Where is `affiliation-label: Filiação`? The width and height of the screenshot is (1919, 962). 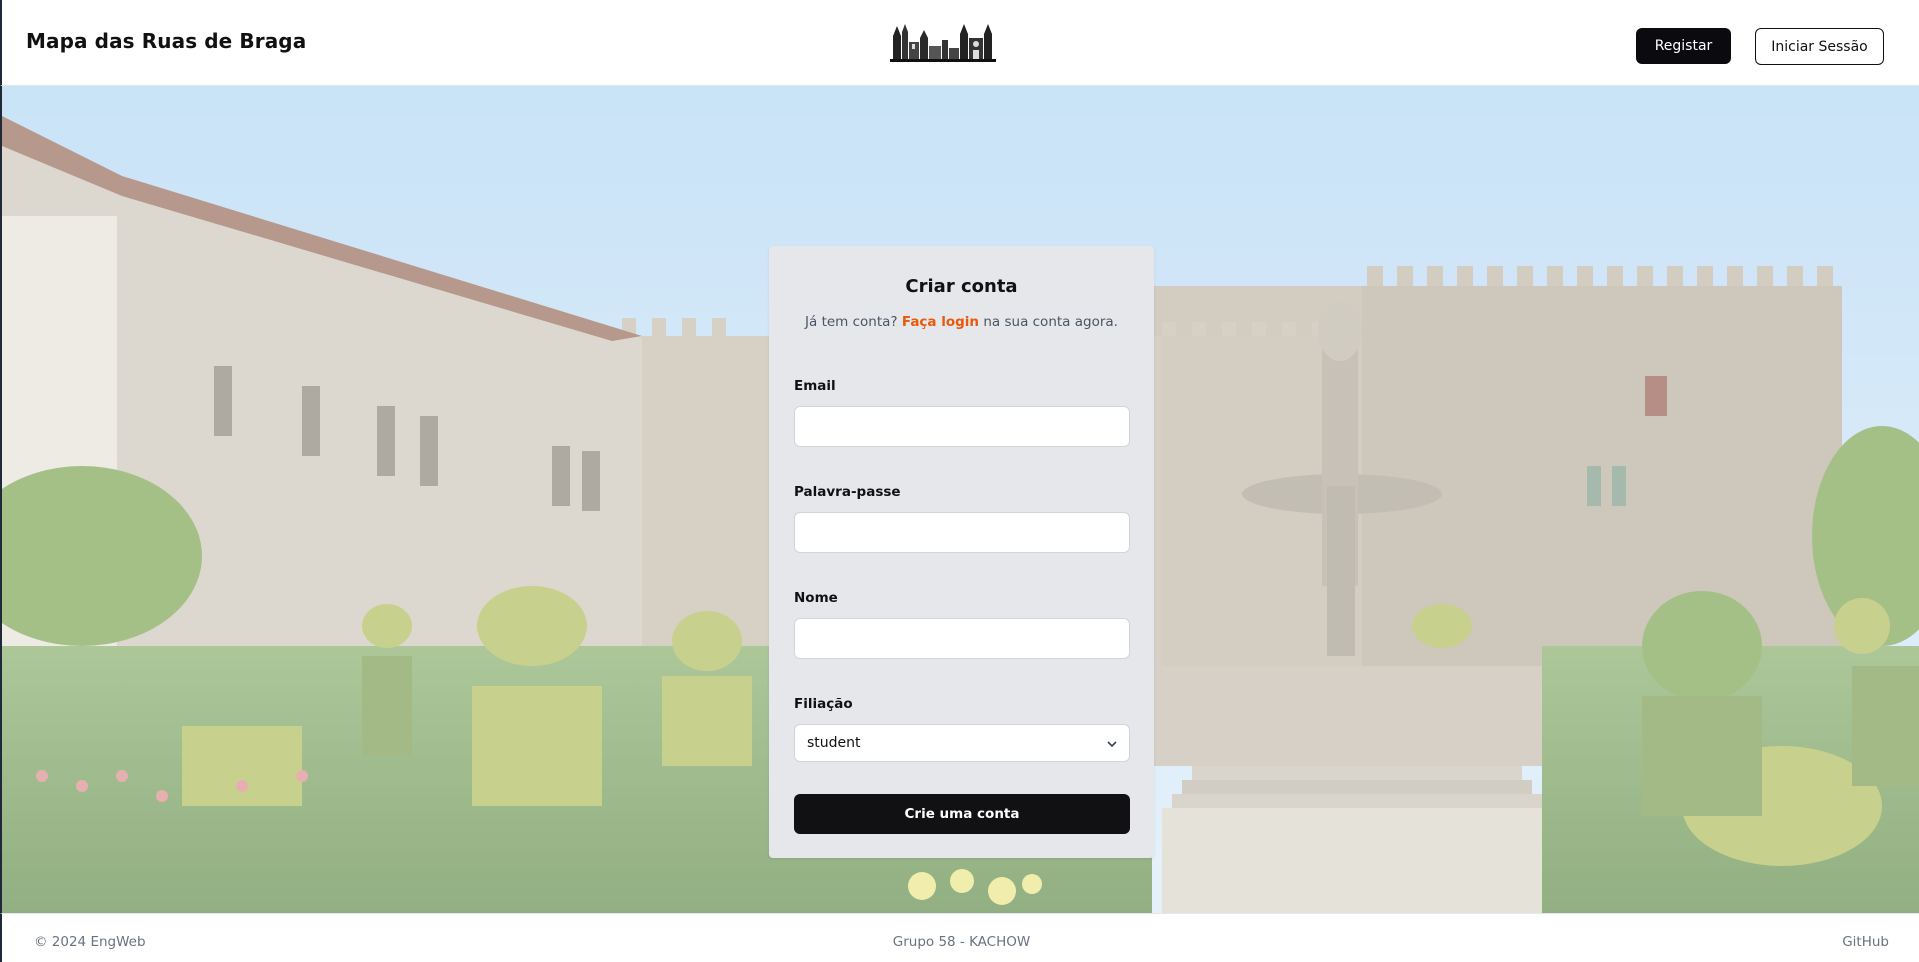
affiliation-label: Filiação is located at coordinates (823, 704).